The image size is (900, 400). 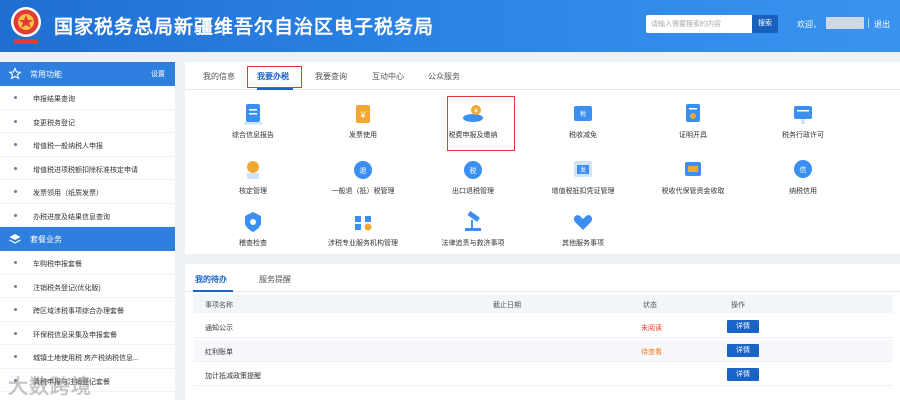 What do you see at coordinates (87, 239) in the screenshot?
I see `sidebar-group-packages: 套餐业务` at bounding box center [87, 239].